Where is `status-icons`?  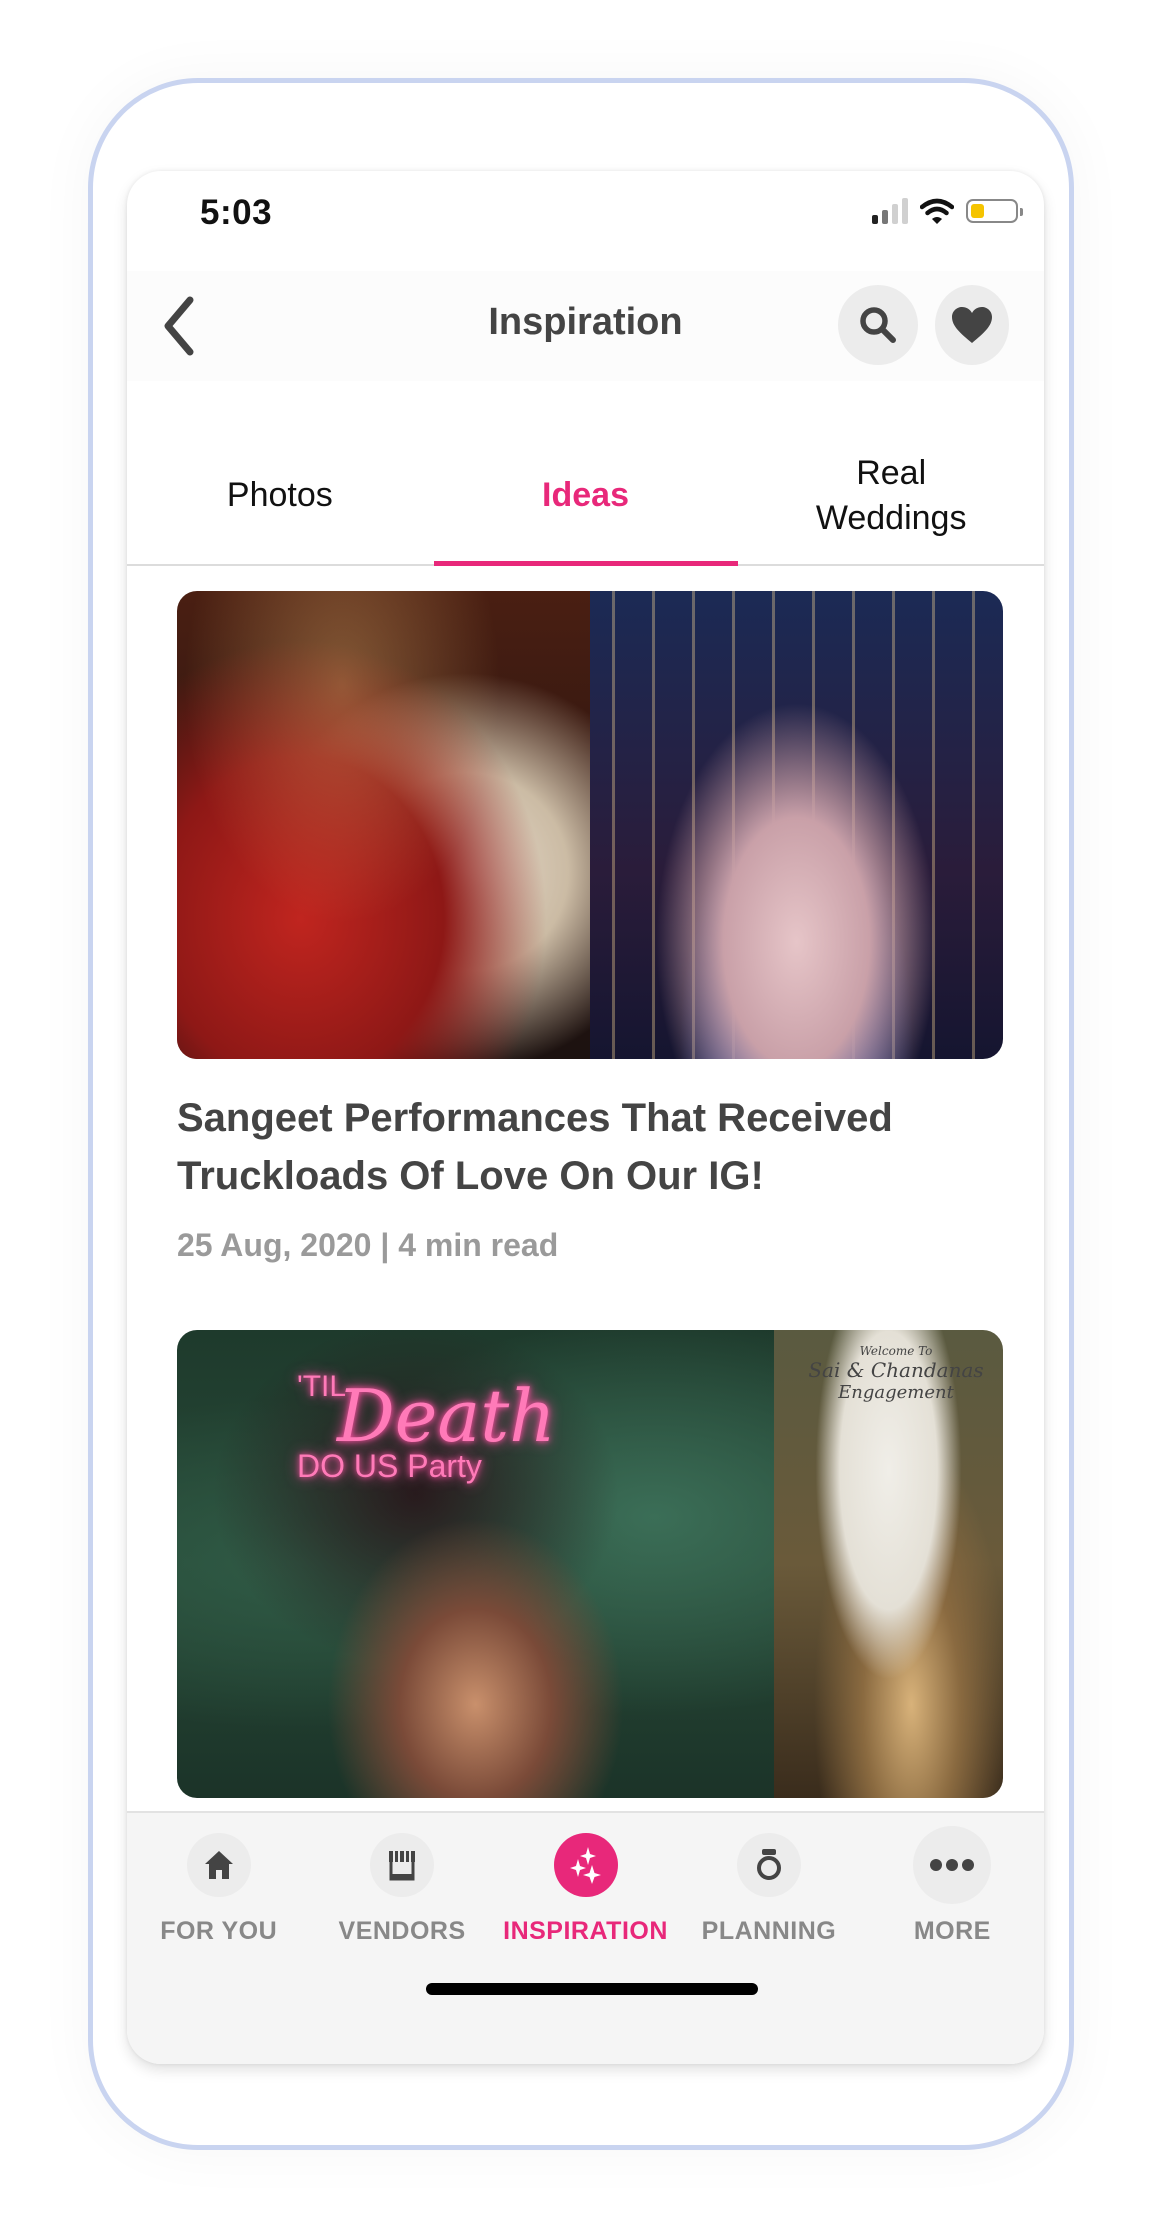
status-icons is located at coordinates (947, 211).